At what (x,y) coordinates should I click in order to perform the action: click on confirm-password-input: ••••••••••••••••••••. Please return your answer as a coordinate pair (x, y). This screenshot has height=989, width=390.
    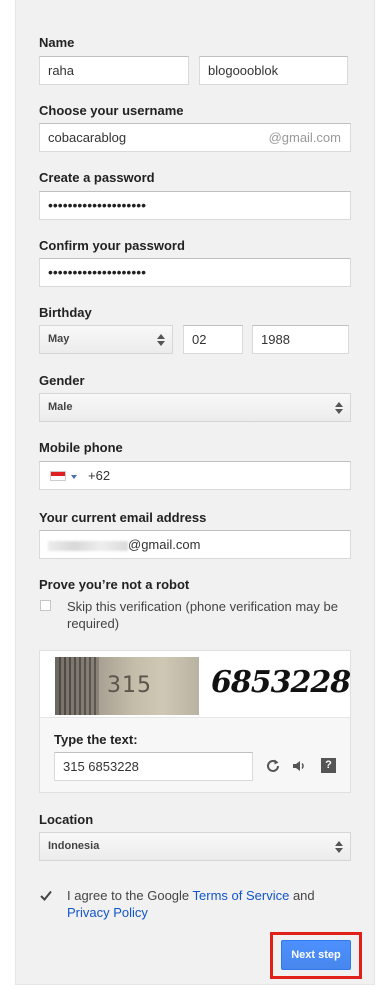
    Looking at the image, I should click on (195, 272).